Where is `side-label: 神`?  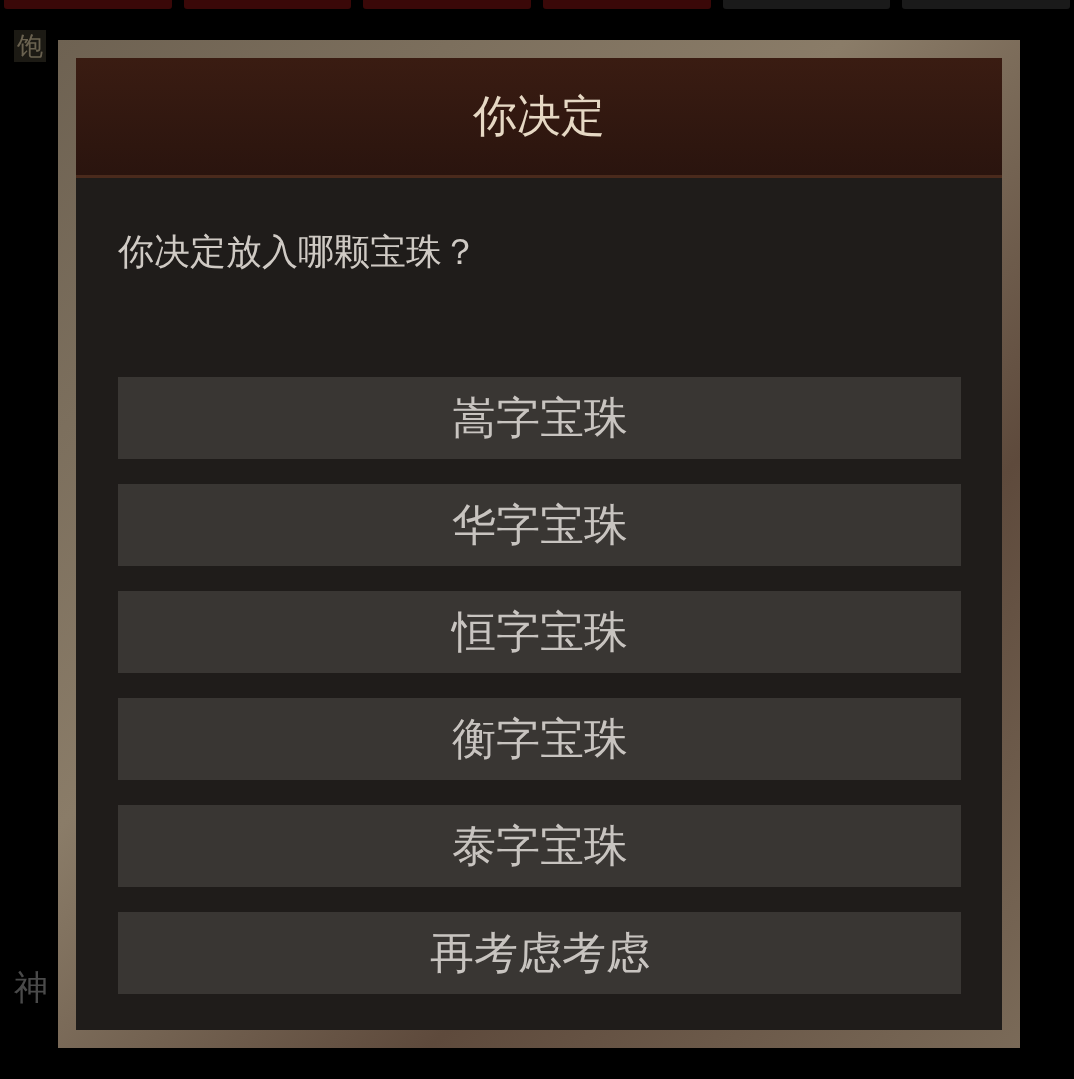 side-label: 神 is located at coordinates (31, 987).